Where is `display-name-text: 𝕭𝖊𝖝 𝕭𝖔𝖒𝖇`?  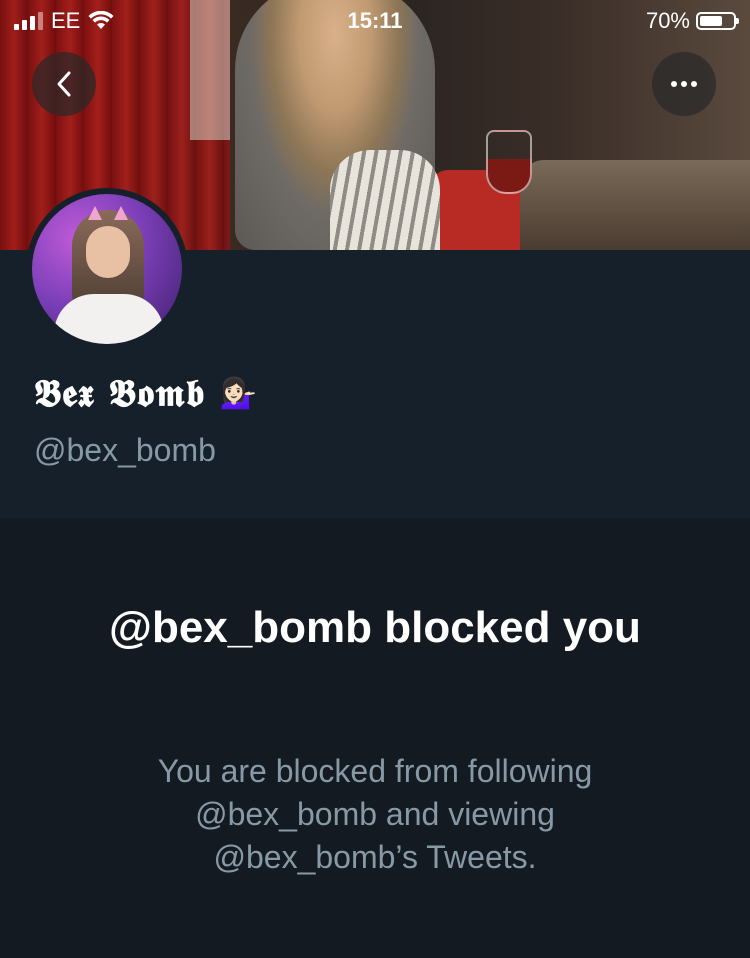 display-name-text: 𝕭𝖊𝖝 𝕭𝖔𝖒𝖇 is located at coordinates (120, 392).